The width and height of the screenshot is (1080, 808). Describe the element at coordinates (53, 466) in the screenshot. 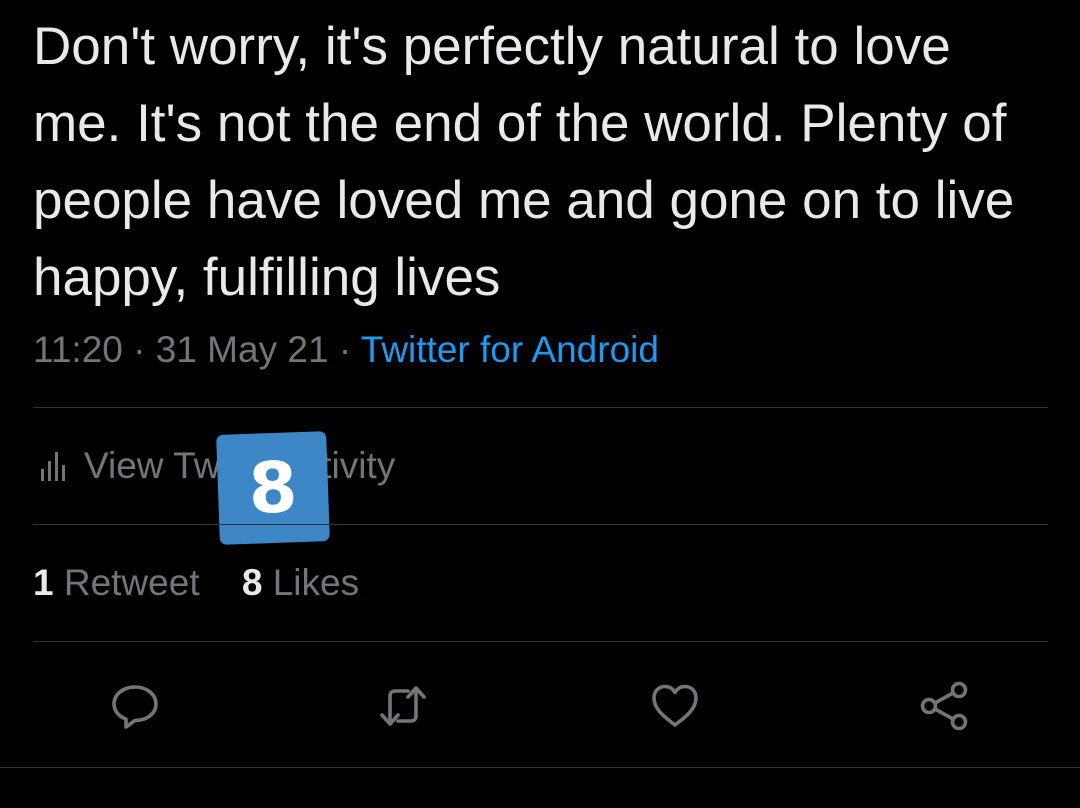

I see `bar-chart-icon` at that location.